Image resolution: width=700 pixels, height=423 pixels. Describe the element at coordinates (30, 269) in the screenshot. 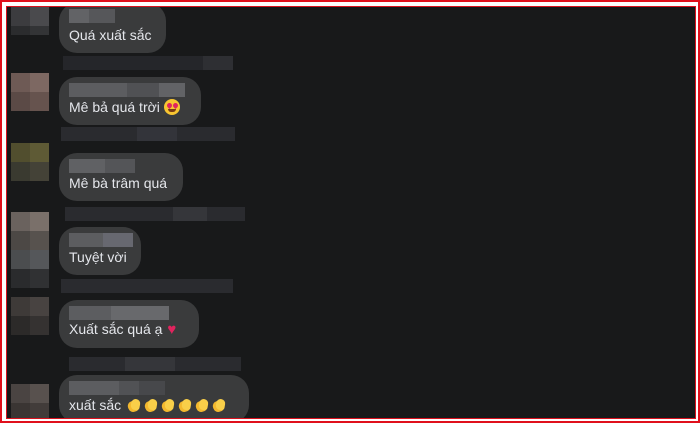

I see `avatar-blurred-extra` at that location.